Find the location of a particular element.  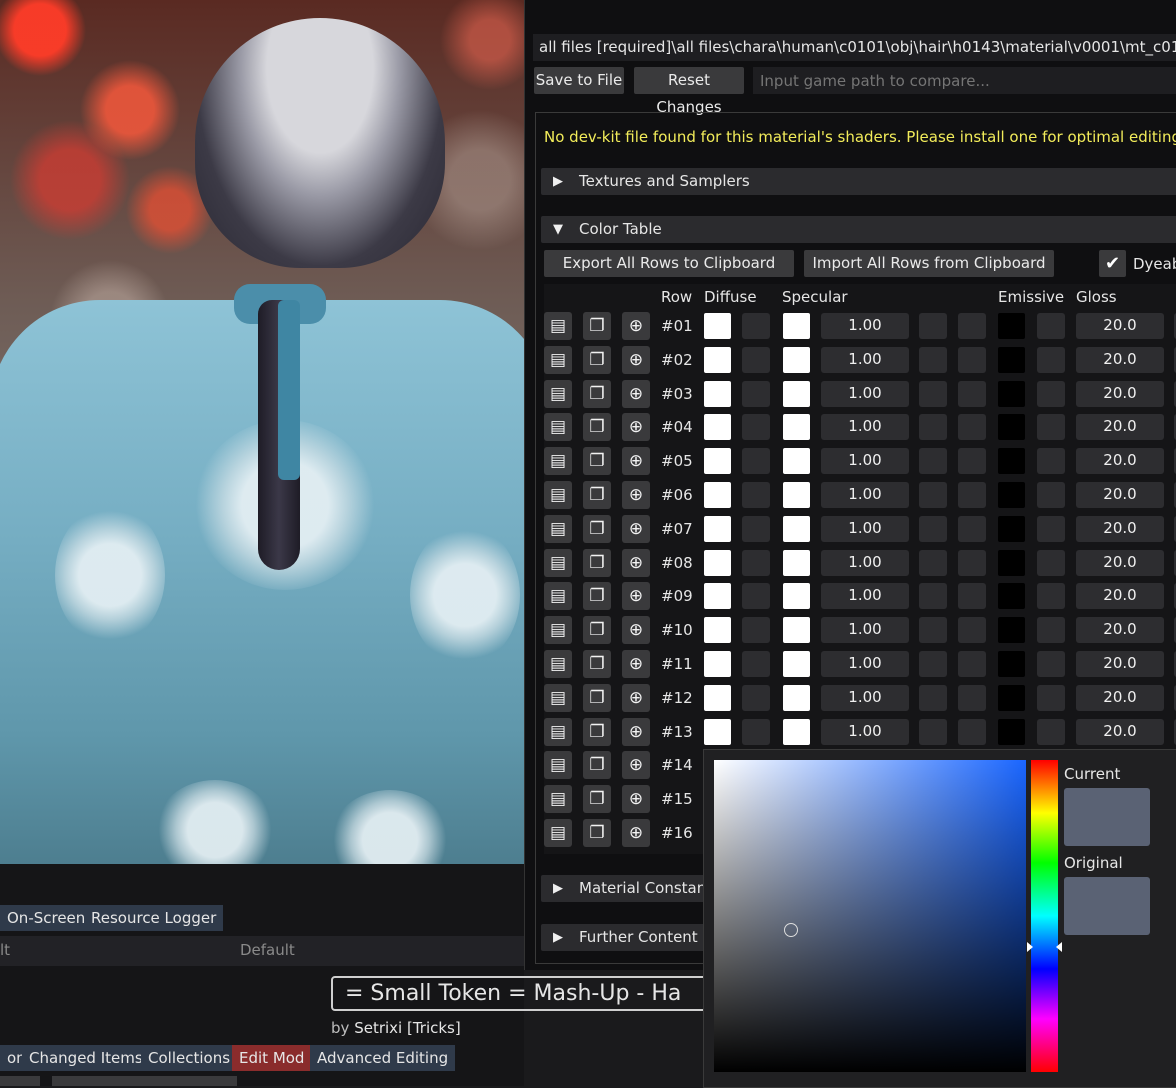

export-rows-button: Export All Rows to Clipboard is located at coordinates (669, 263).